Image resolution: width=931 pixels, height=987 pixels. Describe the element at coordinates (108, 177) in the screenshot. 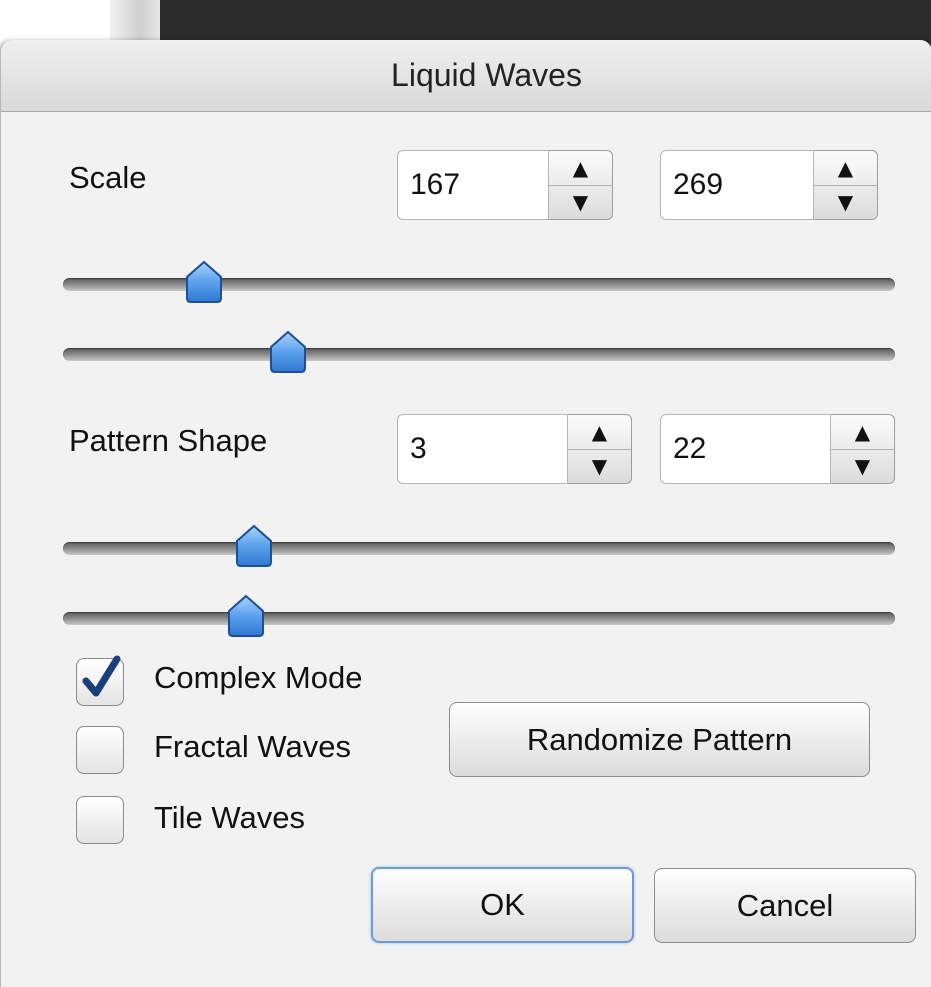

I see `scale-label: Scale` at that location.